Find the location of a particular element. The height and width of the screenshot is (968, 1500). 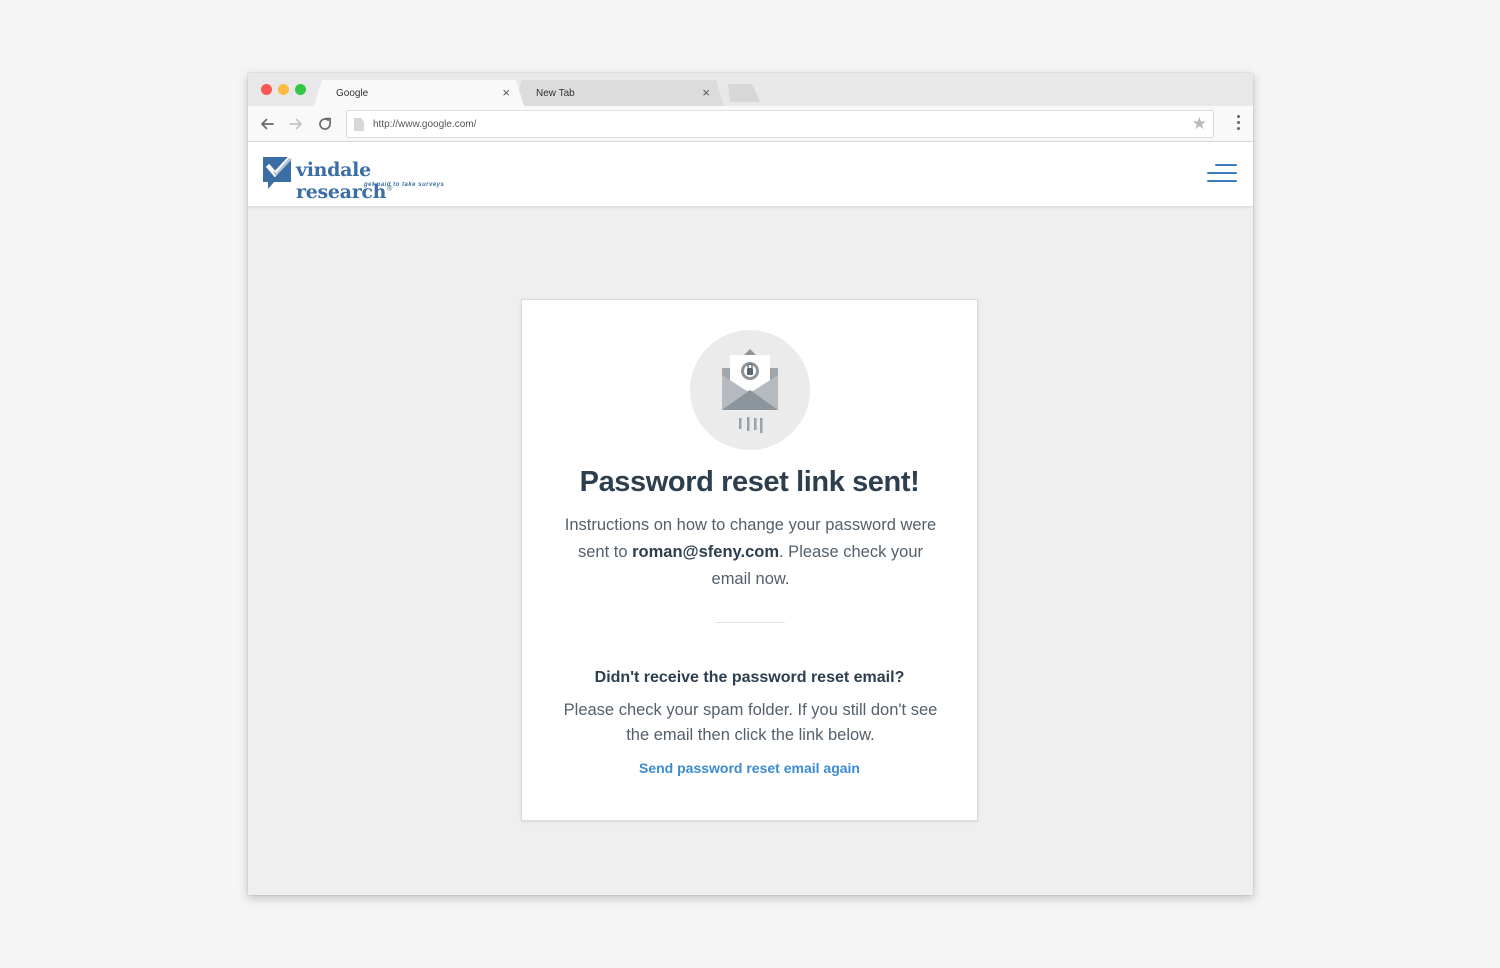

tab-title: New Tab is located at coordinates (555, 93).